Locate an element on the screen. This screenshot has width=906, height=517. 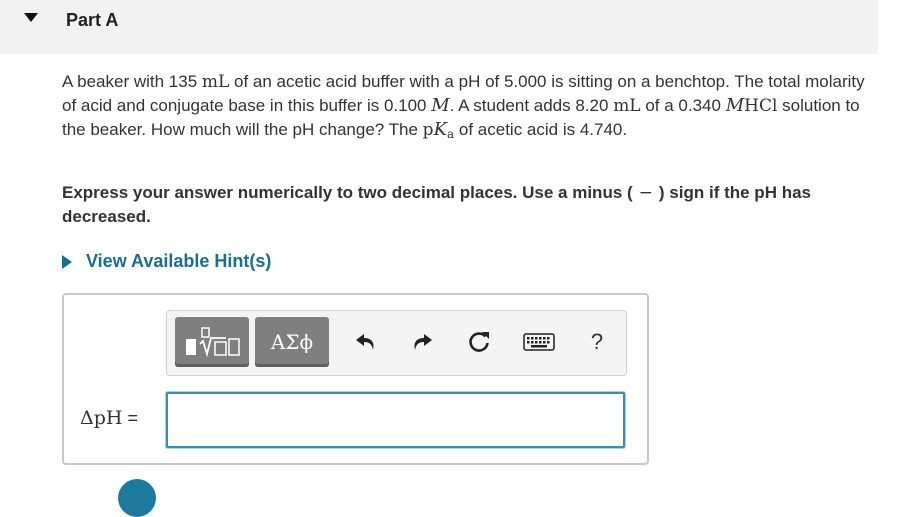
undo-button is located at coordinates (366, 342).